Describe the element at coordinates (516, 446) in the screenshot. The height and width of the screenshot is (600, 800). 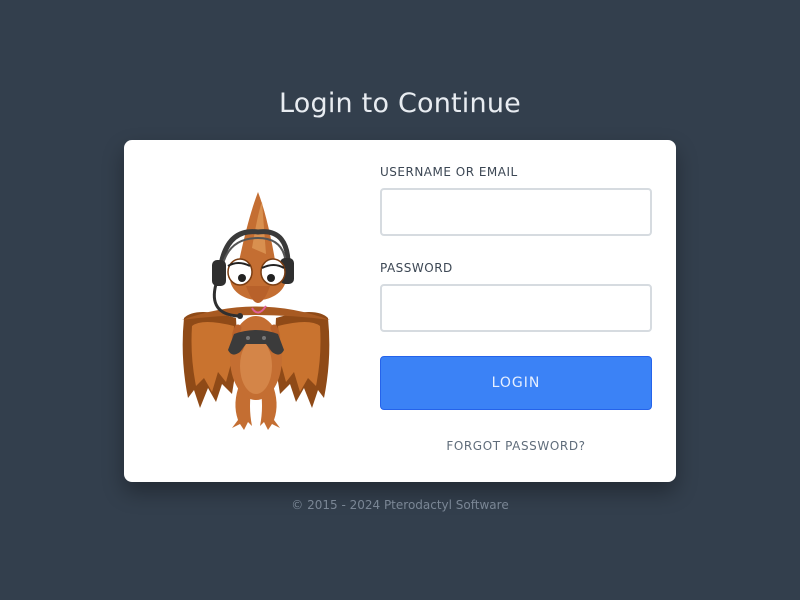
I see `forgot-password-link: FORGOT PASSWORD?` at that location.